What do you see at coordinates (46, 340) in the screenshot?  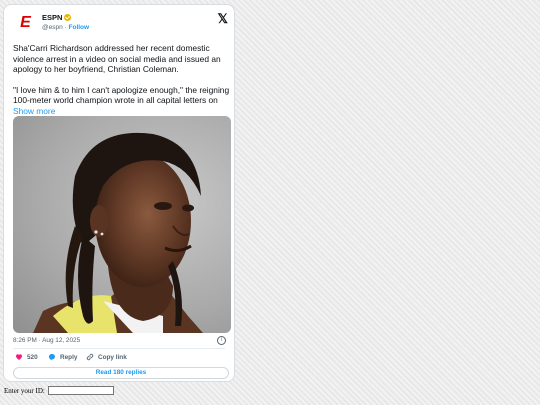 I see `tweet-timestamp: 8:26 PM · Aug 12, 2025` at bounding box center [46, 340].